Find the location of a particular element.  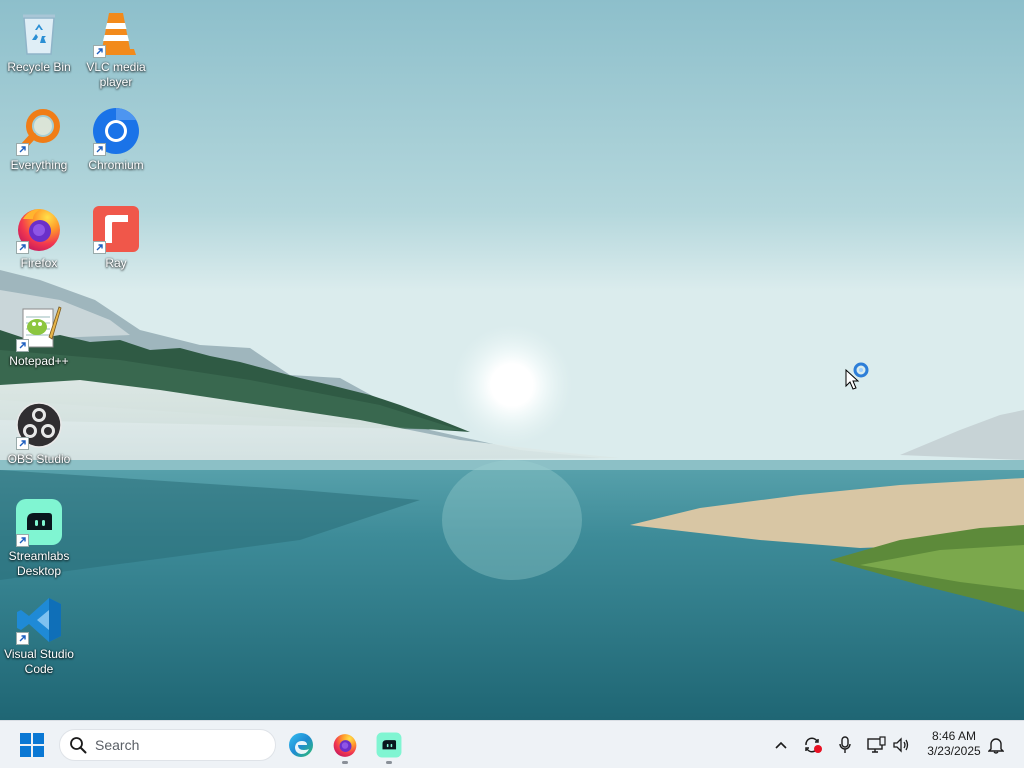

taskbar-app-firefox is located at coordinates (345, 746).